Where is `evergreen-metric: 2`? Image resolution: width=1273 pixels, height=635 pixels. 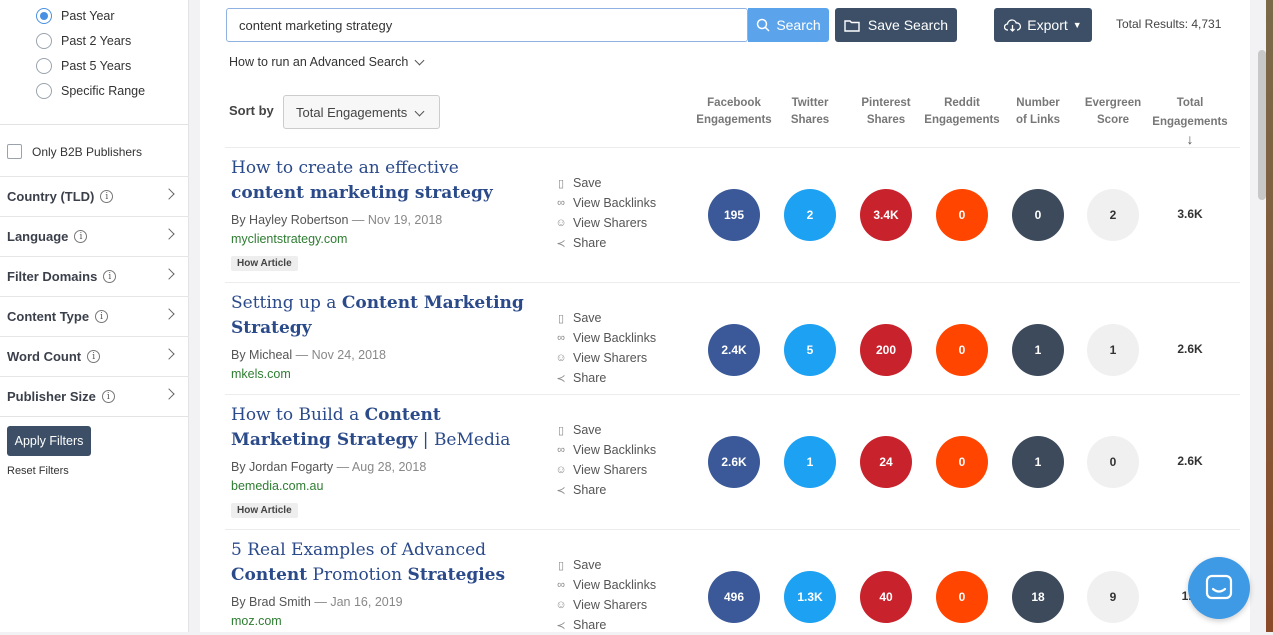 evergreen-metric: 2 is located at coordinates (1113, 215).